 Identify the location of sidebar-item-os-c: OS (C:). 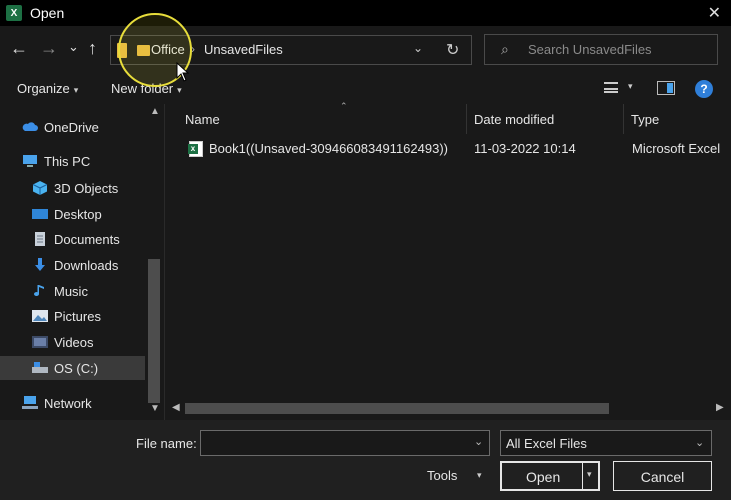
(72, 368).